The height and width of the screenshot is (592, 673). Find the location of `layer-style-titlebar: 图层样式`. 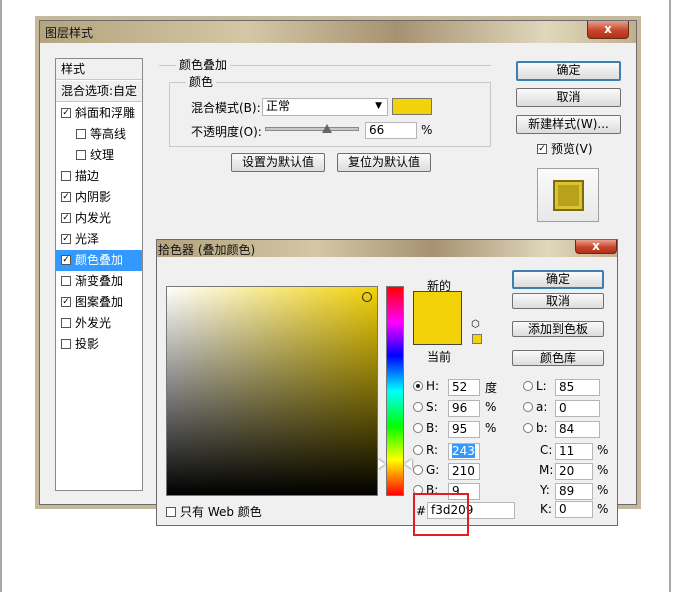

layer-style-titlebar: 图层样式 is located at coordinates (338, 32).